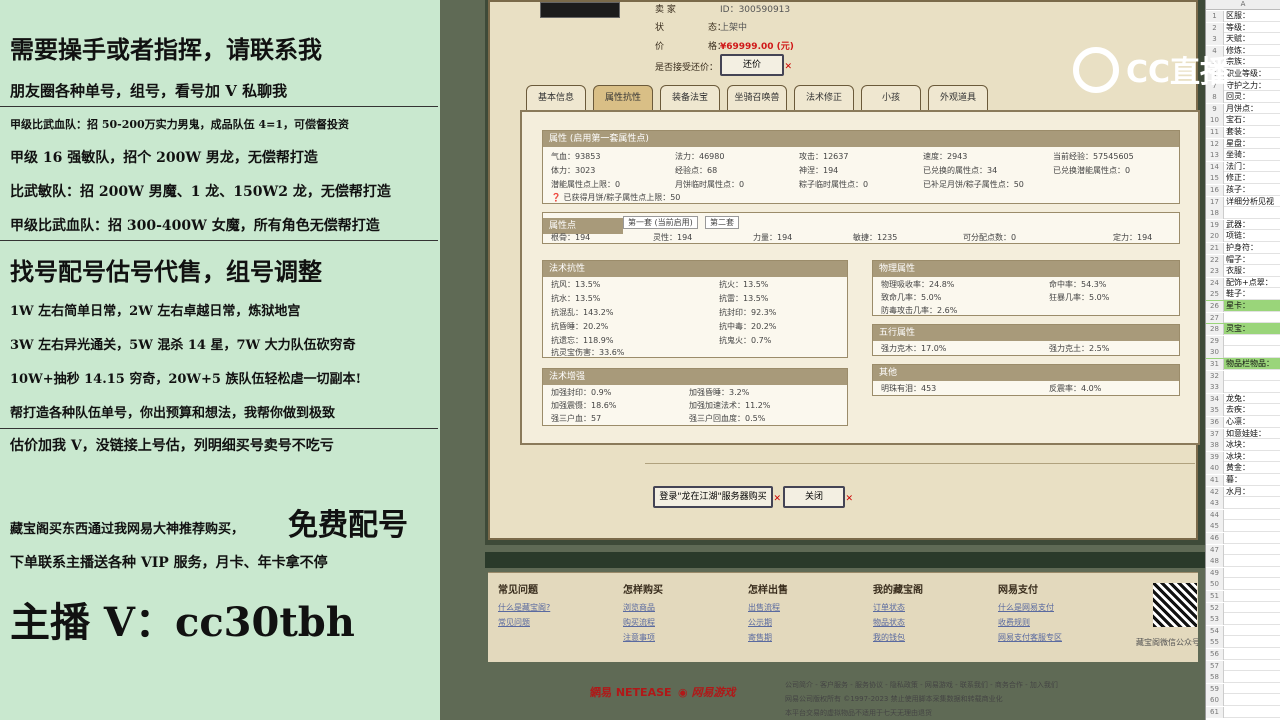 The width and height of the screenshot is (1280, 720). I want to click on tab-kids: 小孩, so click(891, 98).